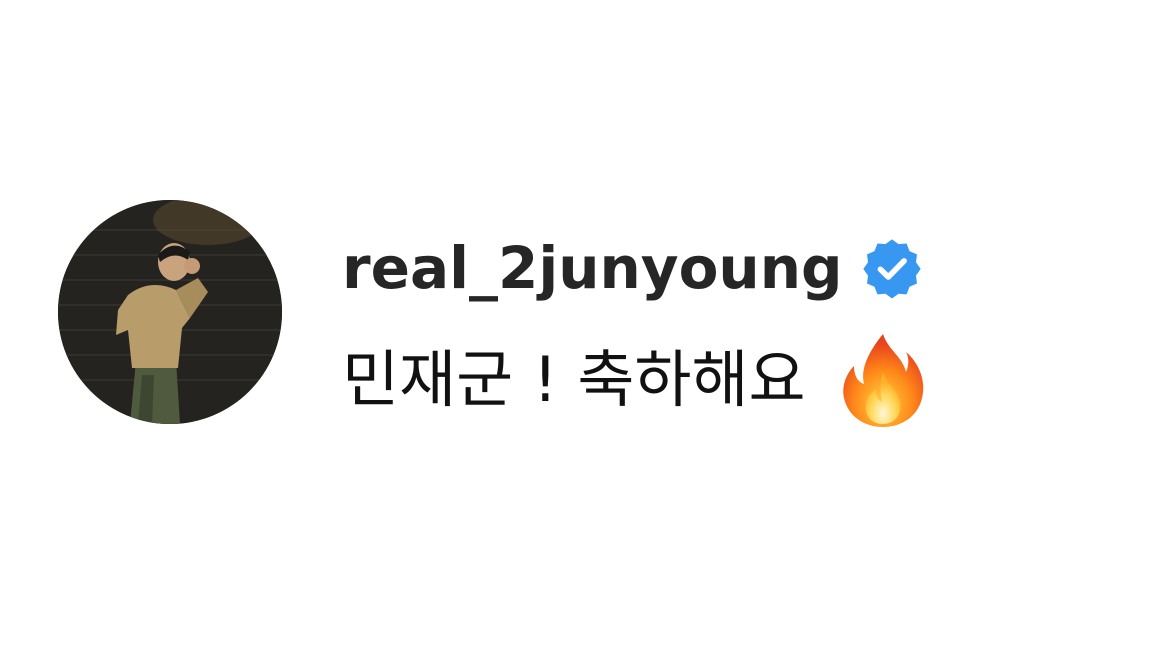 The width and height of the screenshot is (1169, 658). I want to click on avatar, so click(170, 312).